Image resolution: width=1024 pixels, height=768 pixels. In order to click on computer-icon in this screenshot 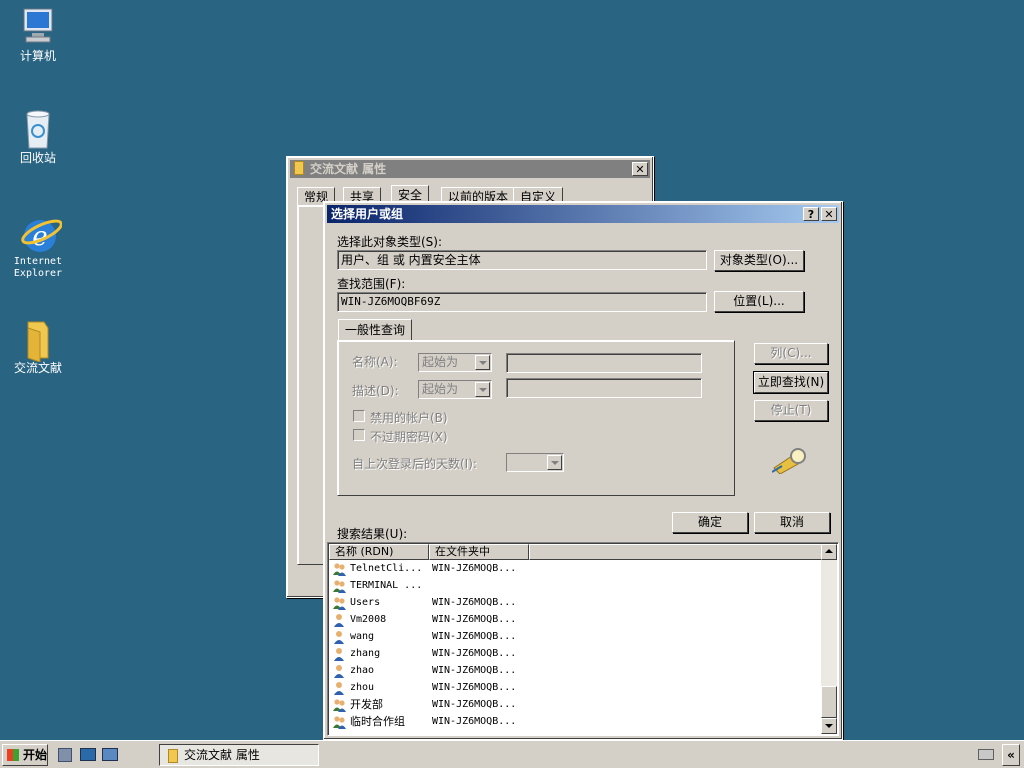, I will do `click(38, 26)`.